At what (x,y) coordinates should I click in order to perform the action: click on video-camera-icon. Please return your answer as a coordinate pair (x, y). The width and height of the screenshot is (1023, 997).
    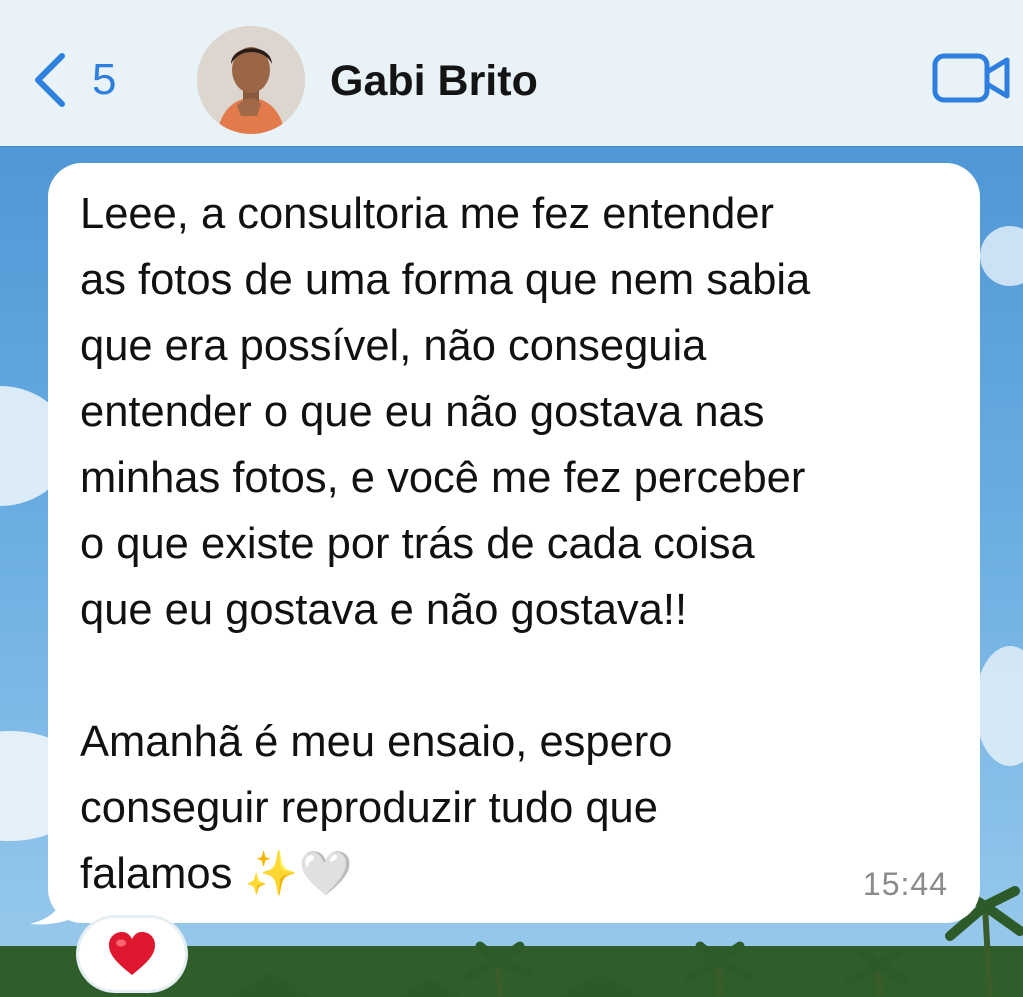
    Looking at the image, I should click on (971, 78).